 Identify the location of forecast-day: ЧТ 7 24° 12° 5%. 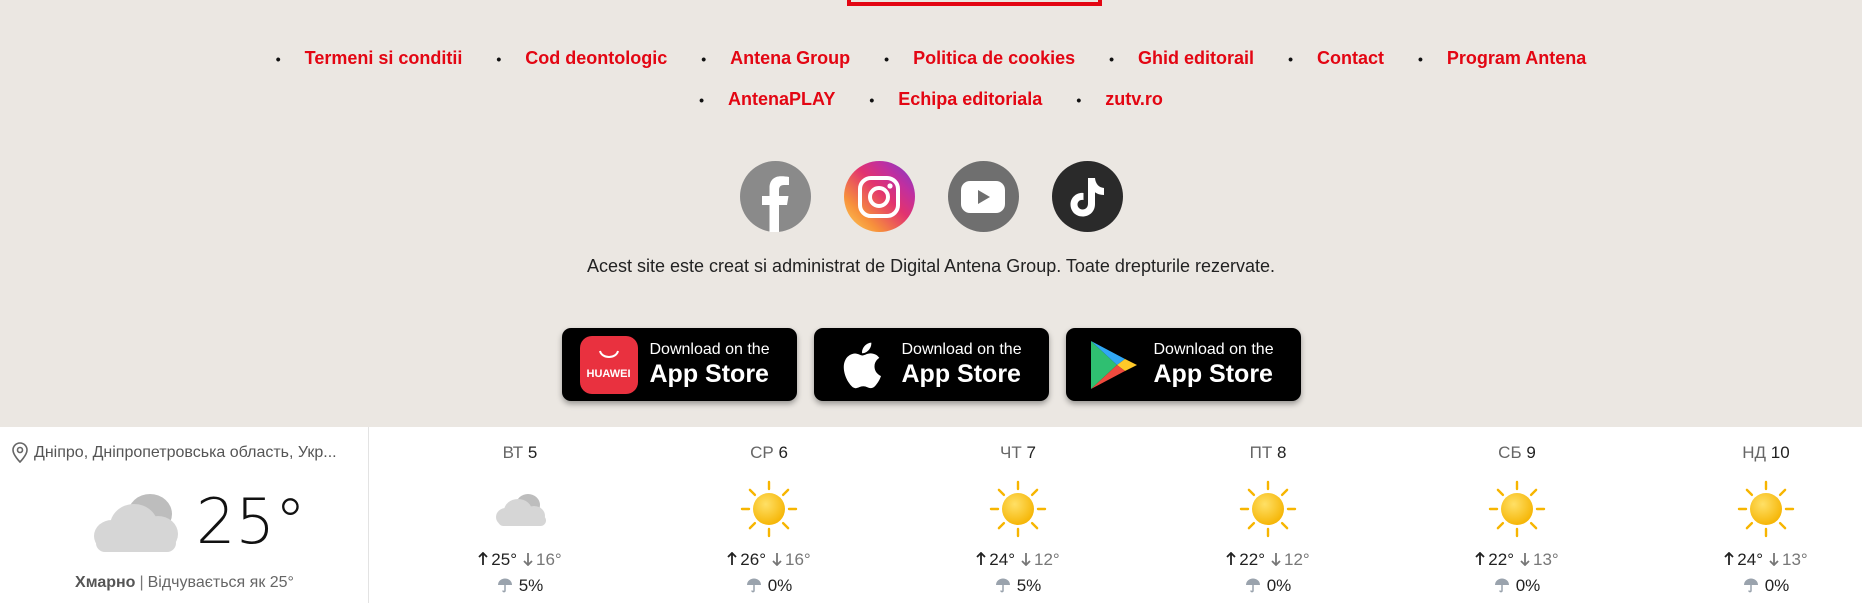
(1018, 515).